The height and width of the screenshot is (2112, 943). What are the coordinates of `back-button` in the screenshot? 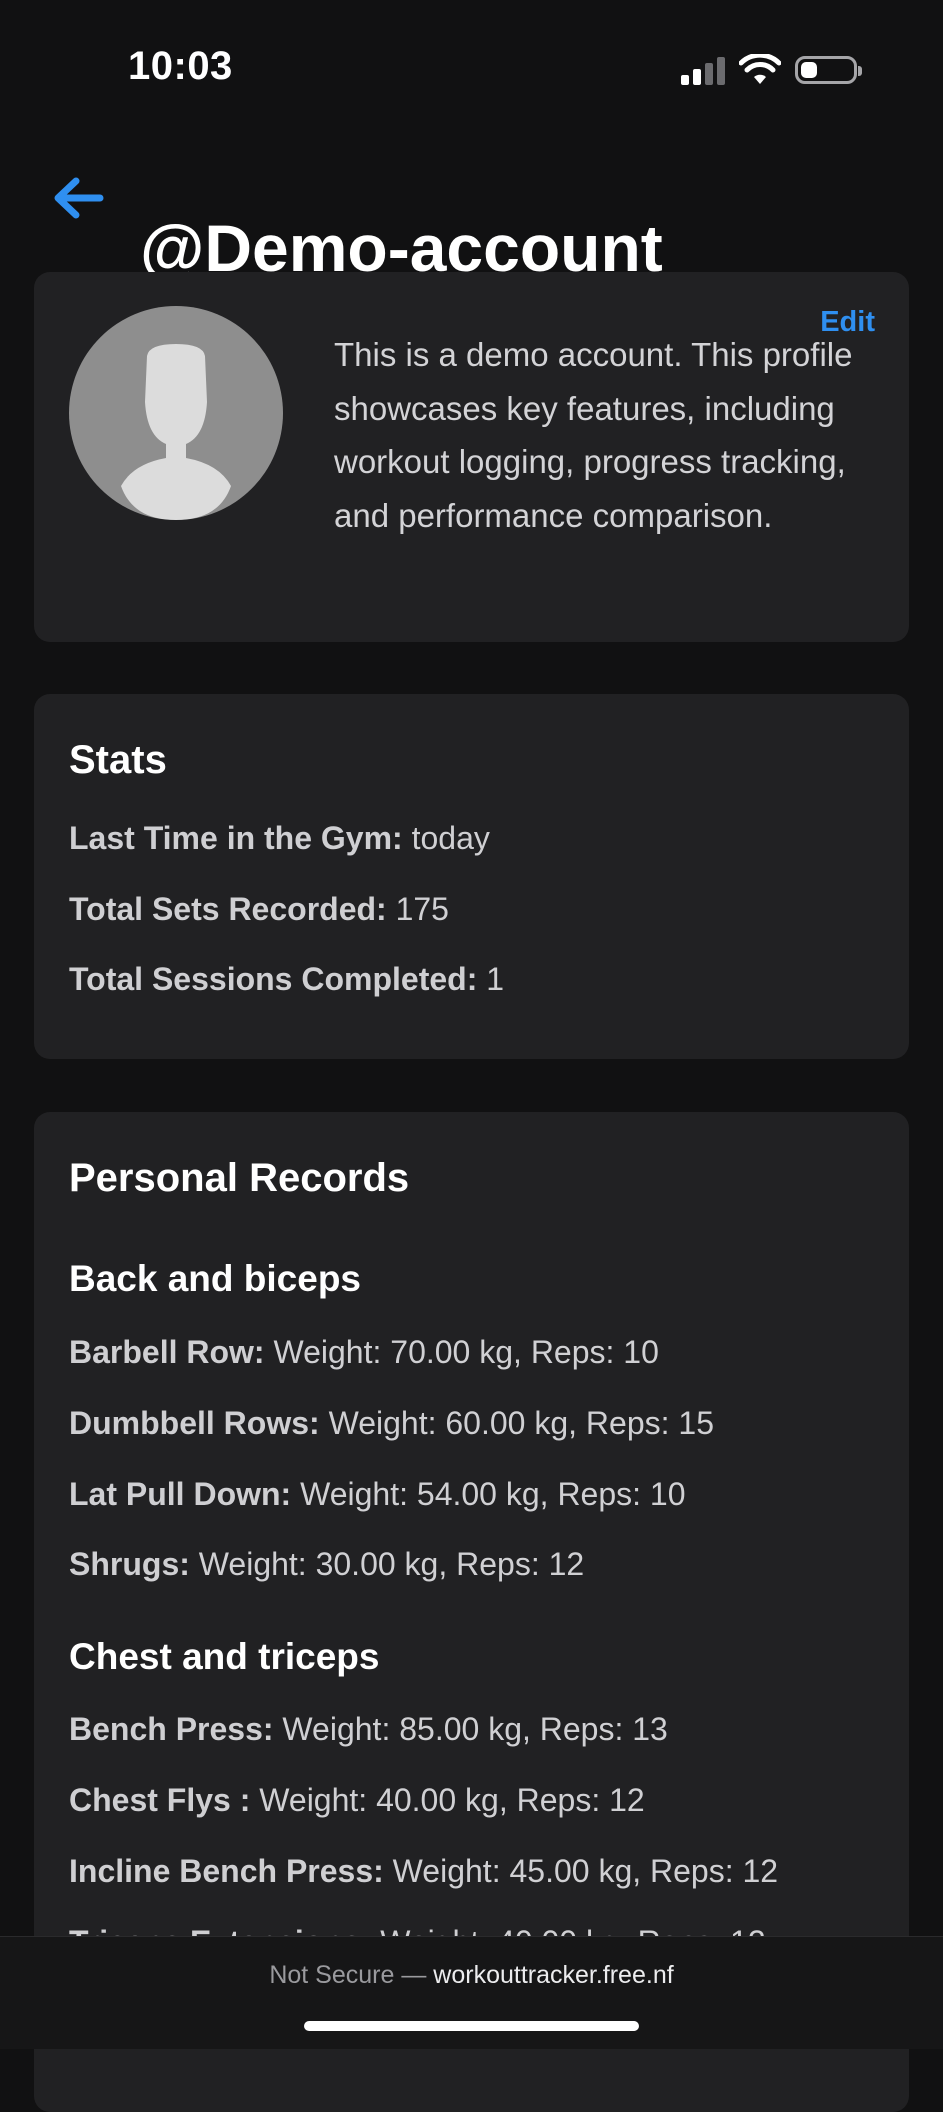 It's located at (78, 198).